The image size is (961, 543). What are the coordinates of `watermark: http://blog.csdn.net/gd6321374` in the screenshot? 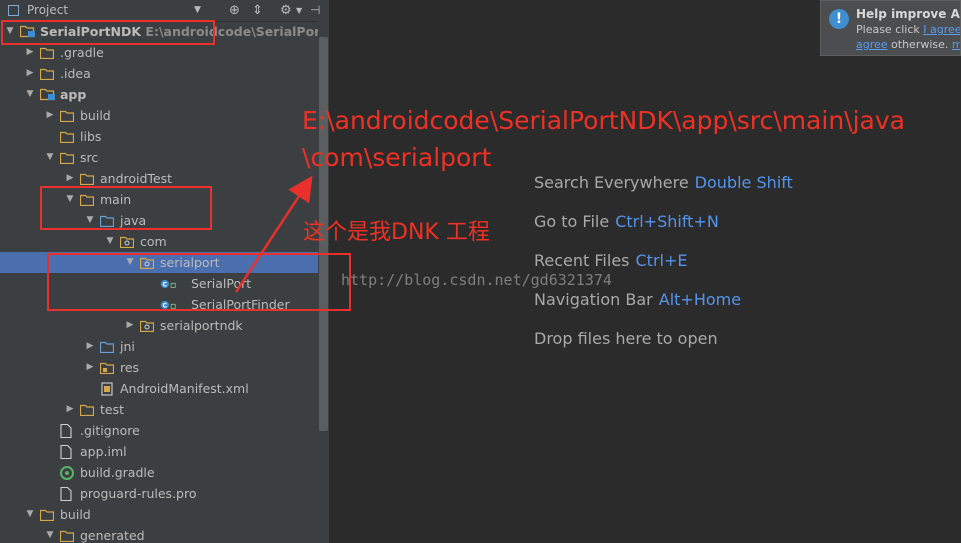 It's located at (476, 280).